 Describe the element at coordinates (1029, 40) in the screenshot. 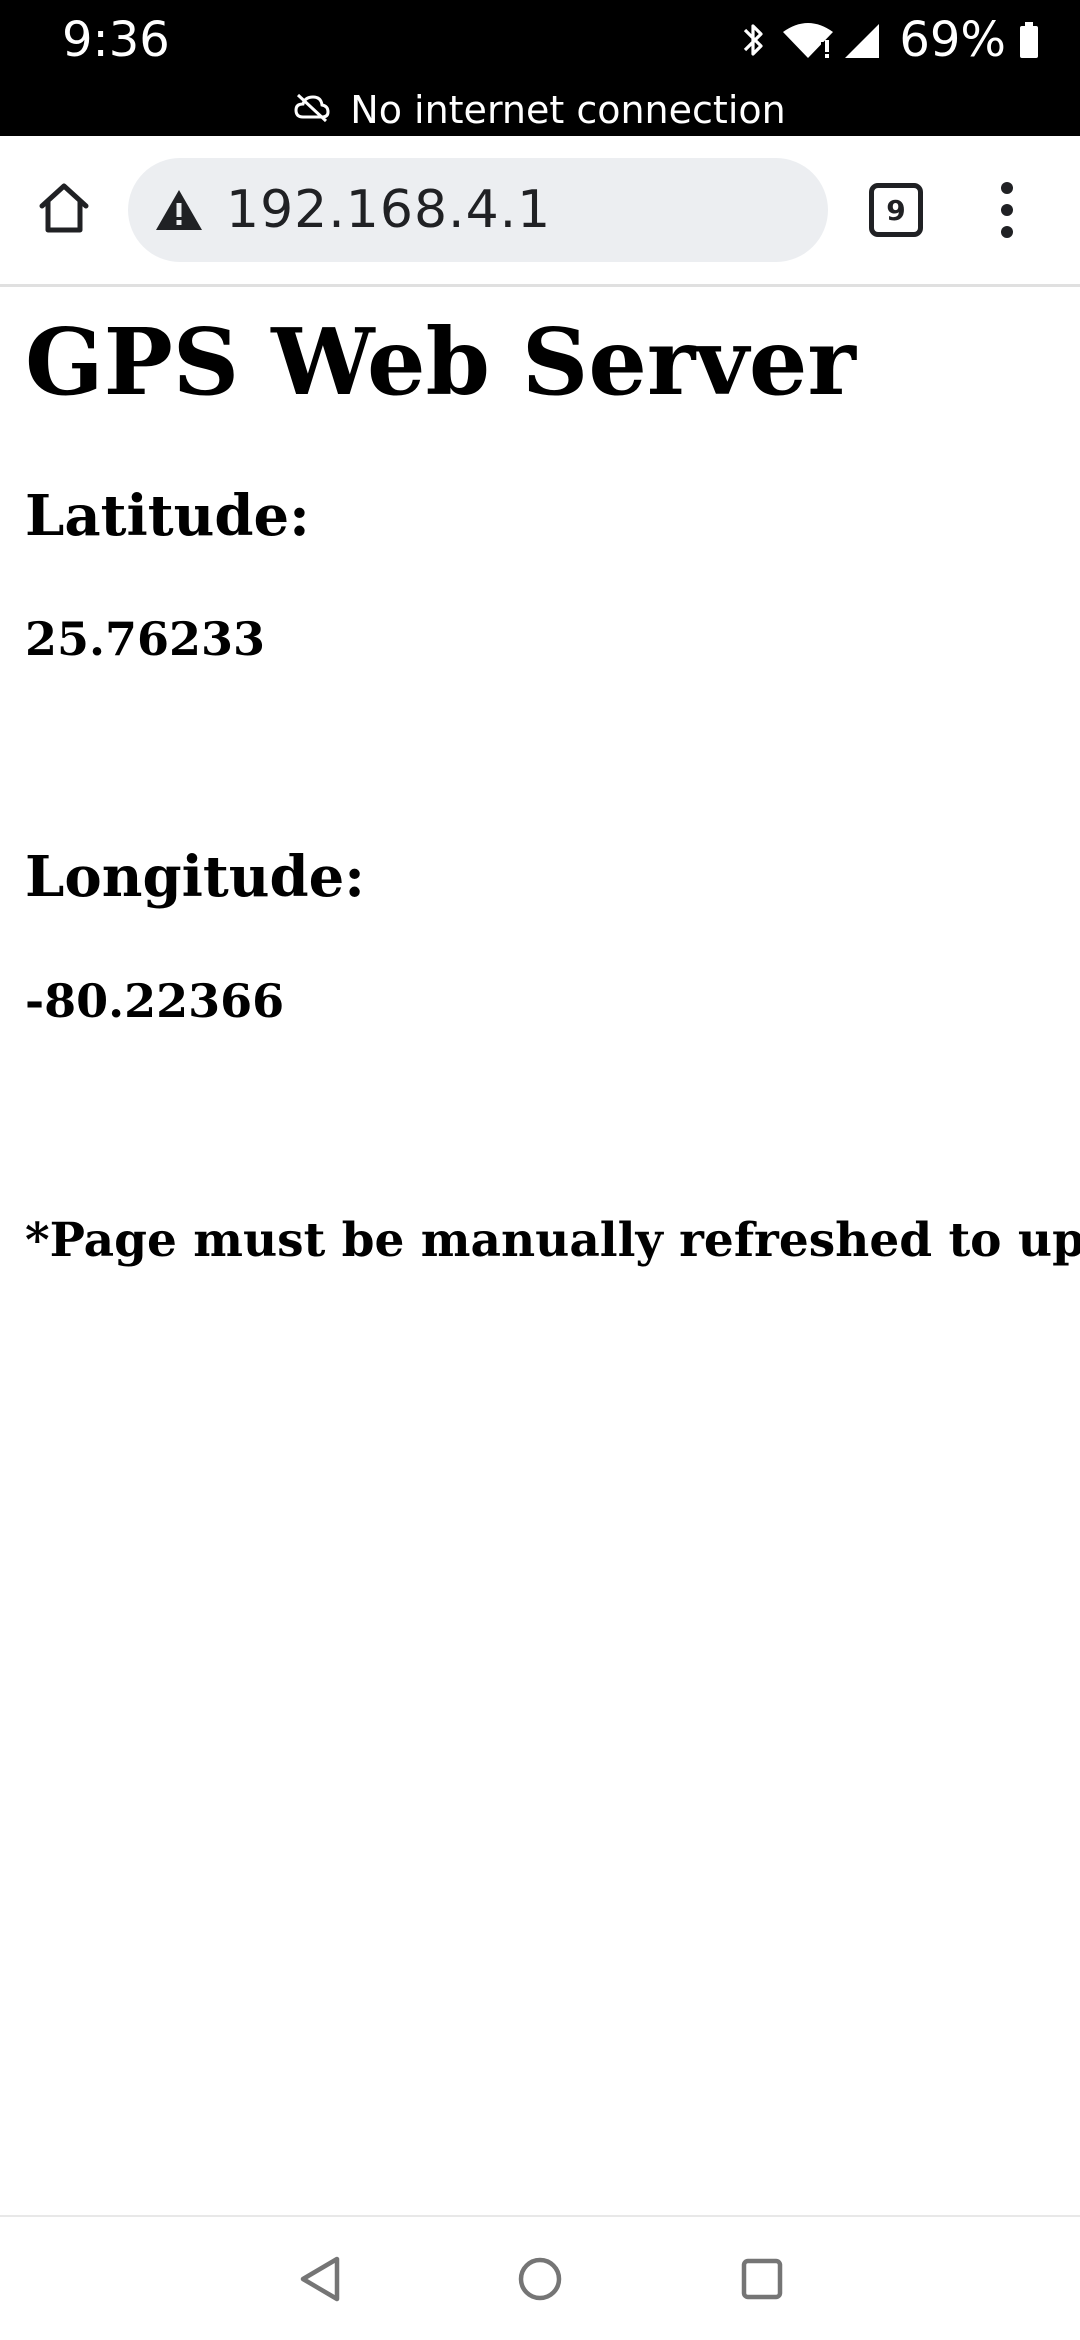

I see `battery-icon` at that location.